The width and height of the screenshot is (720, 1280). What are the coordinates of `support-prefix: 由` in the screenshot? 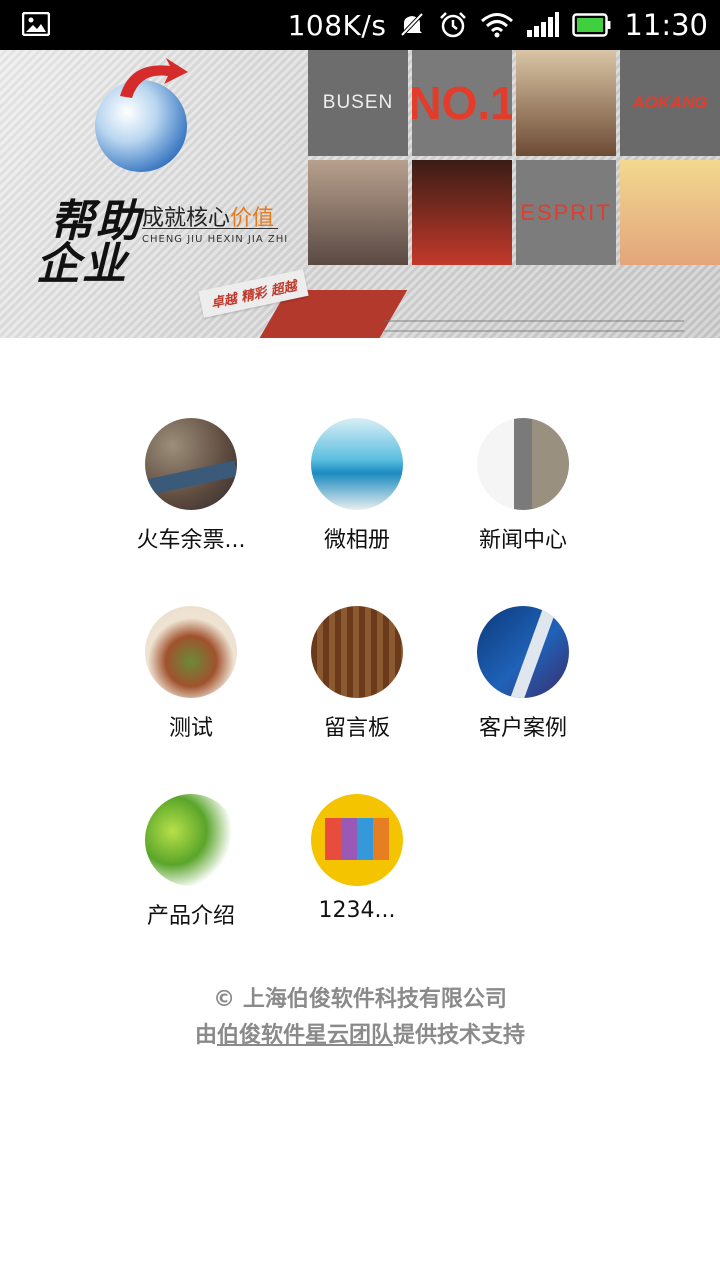 It's located at (205, 1035).